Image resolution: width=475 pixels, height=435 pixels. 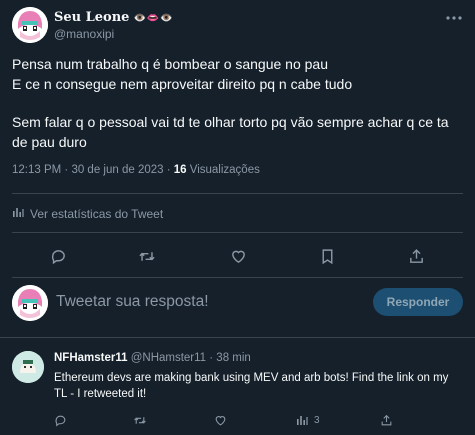 What do you see at coordinates (84, 34) in the screenshot?
I see `author-handle: @manoxipi` at bounding box center [84, 34].